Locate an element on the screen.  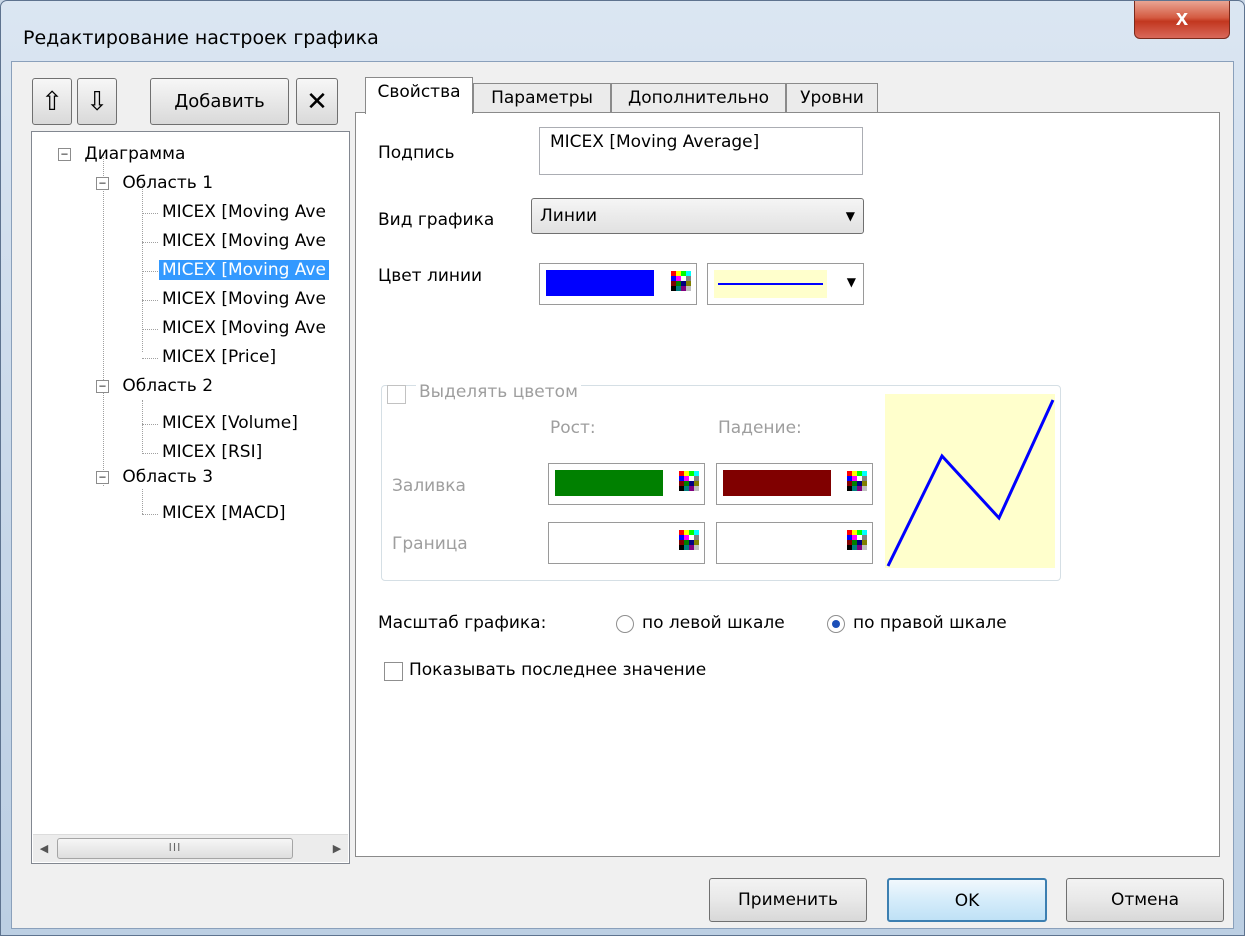
ok-button: OK is located at coordinates (967, 900).